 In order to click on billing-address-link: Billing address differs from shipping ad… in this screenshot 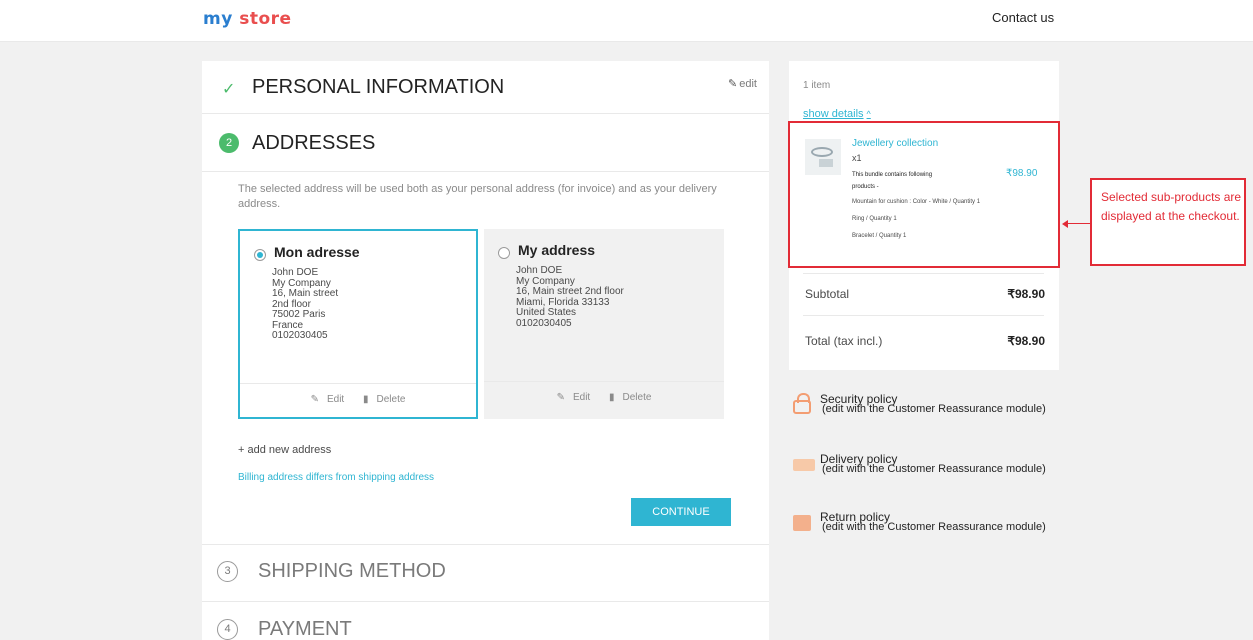, I will do `click(336, 477)`.